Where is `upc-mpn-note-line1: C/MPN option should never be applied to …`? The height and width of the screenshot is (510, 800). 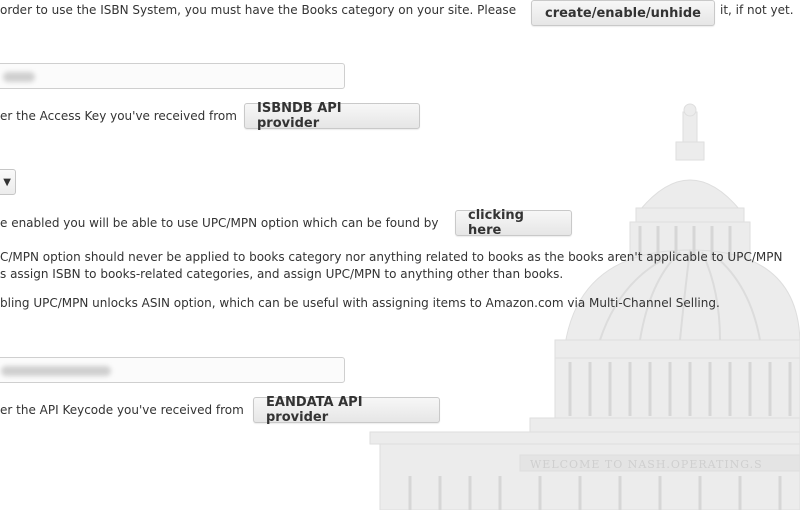
upc-mpn-note-line1: C/MPN option should never be applied to … is located at coordinates (391, 257).